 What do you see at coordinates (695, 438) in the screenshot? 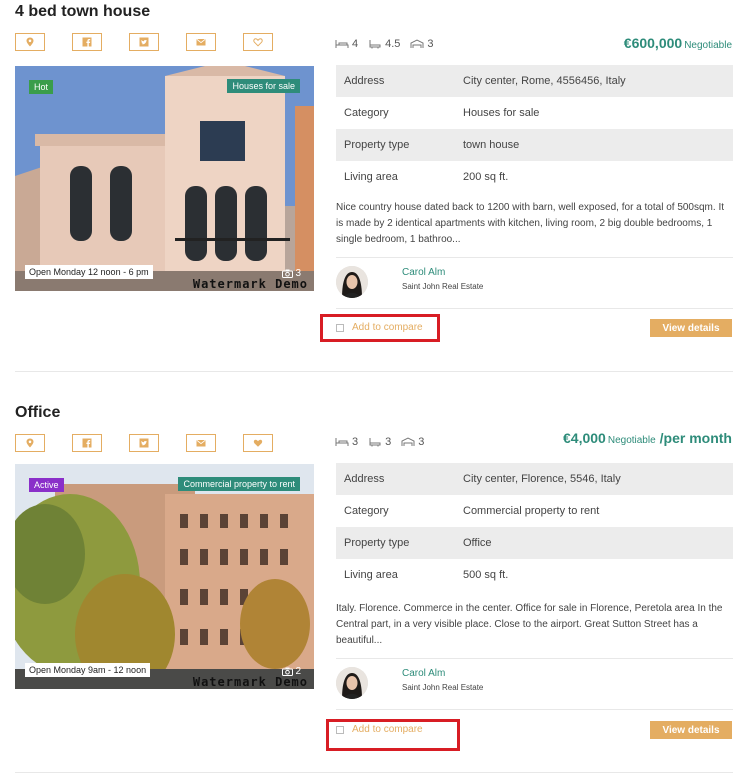
I see `price-period: /per month` at bounding box center [695, 438].